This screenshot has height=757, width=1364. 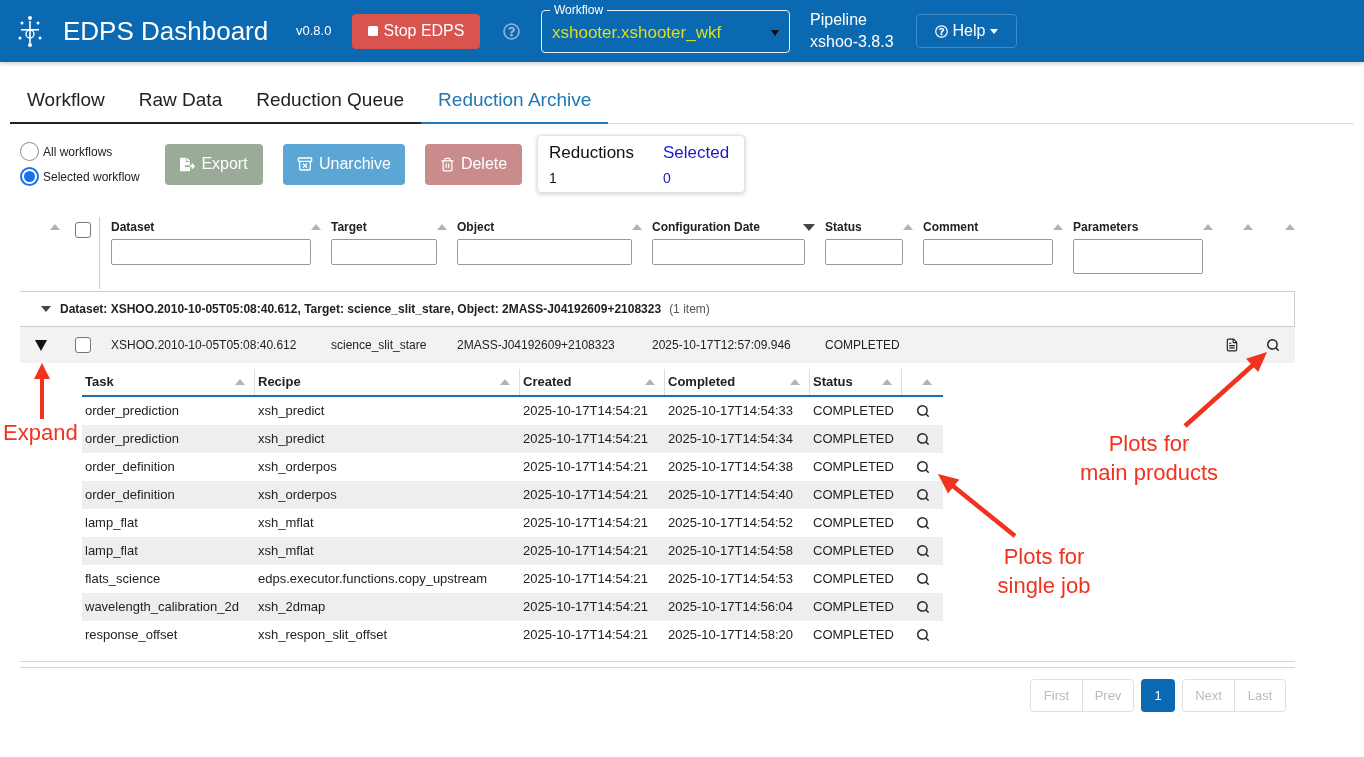 What do you see at coordinates (66, 101) in the screenshot?
I see `tab: Workflow` at bounding box center [66, 101].